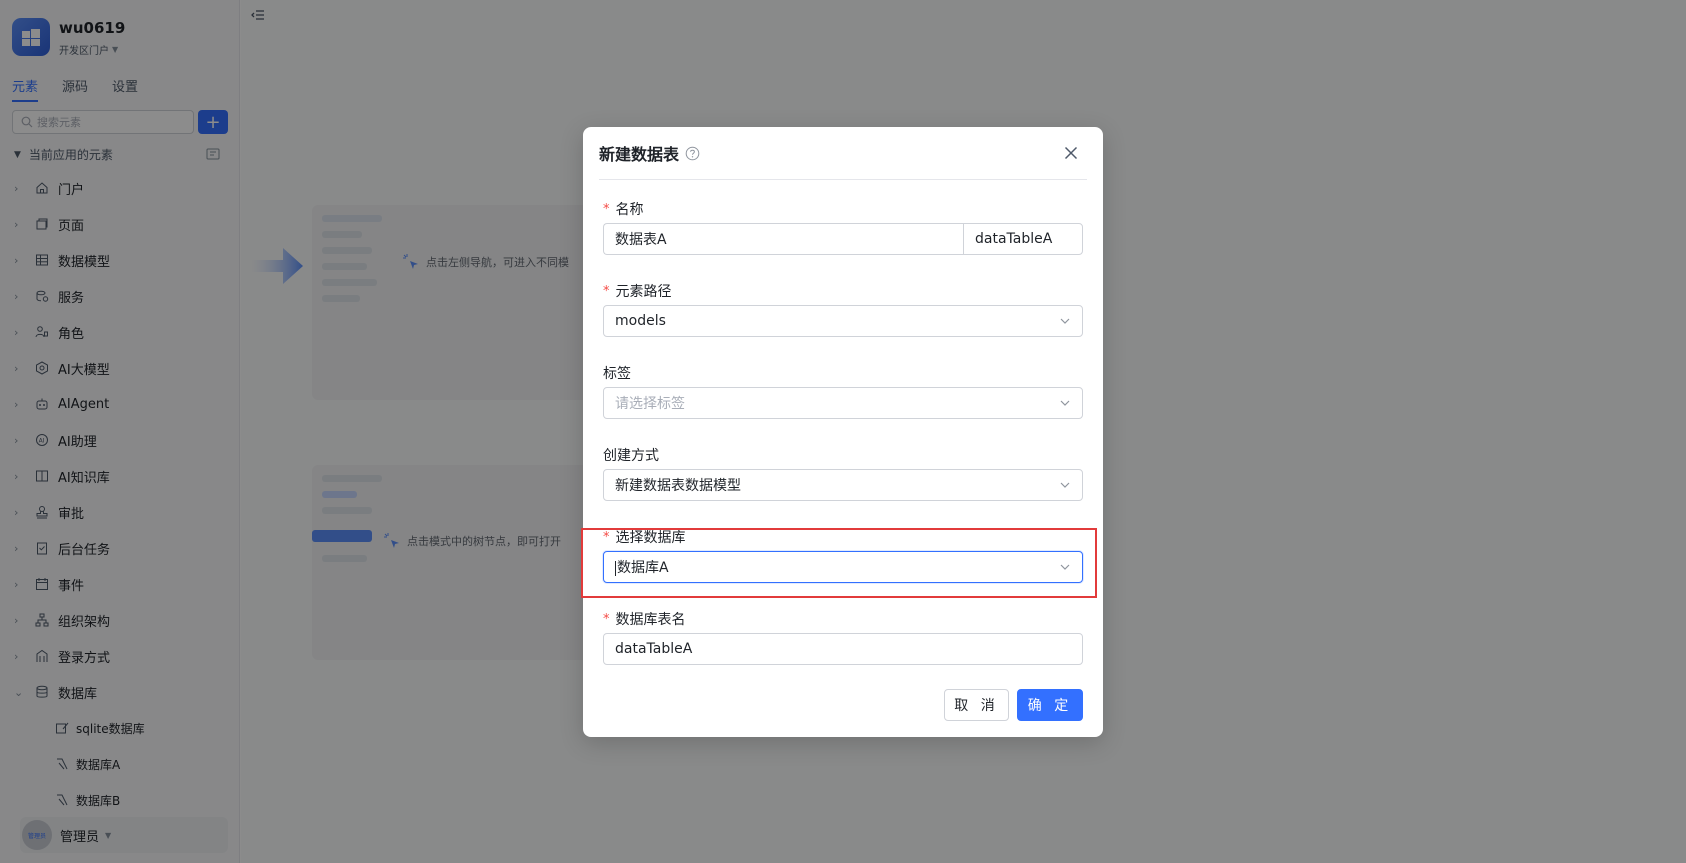 The width and height of the screenshot is (1686, 863). I want to click on tags-placeholder: 请选择标签, so click(650, 404).